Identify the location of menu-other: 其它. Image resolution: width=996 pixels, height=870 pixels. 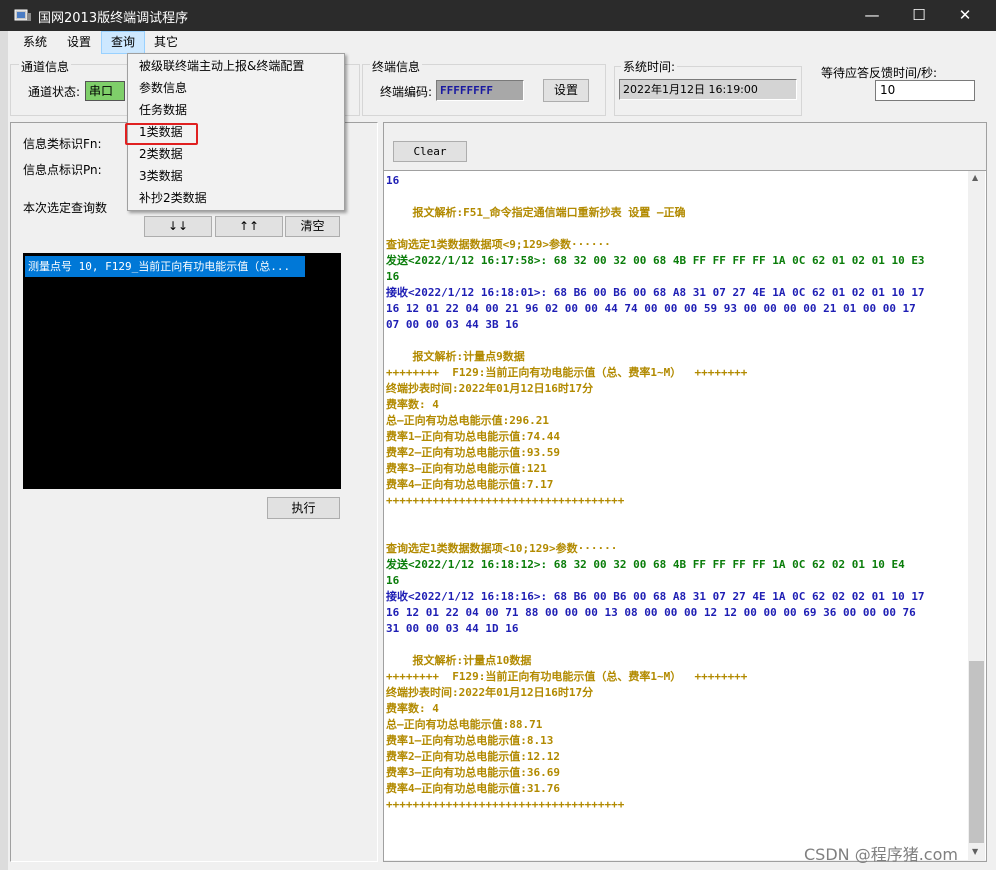
(166, 42).